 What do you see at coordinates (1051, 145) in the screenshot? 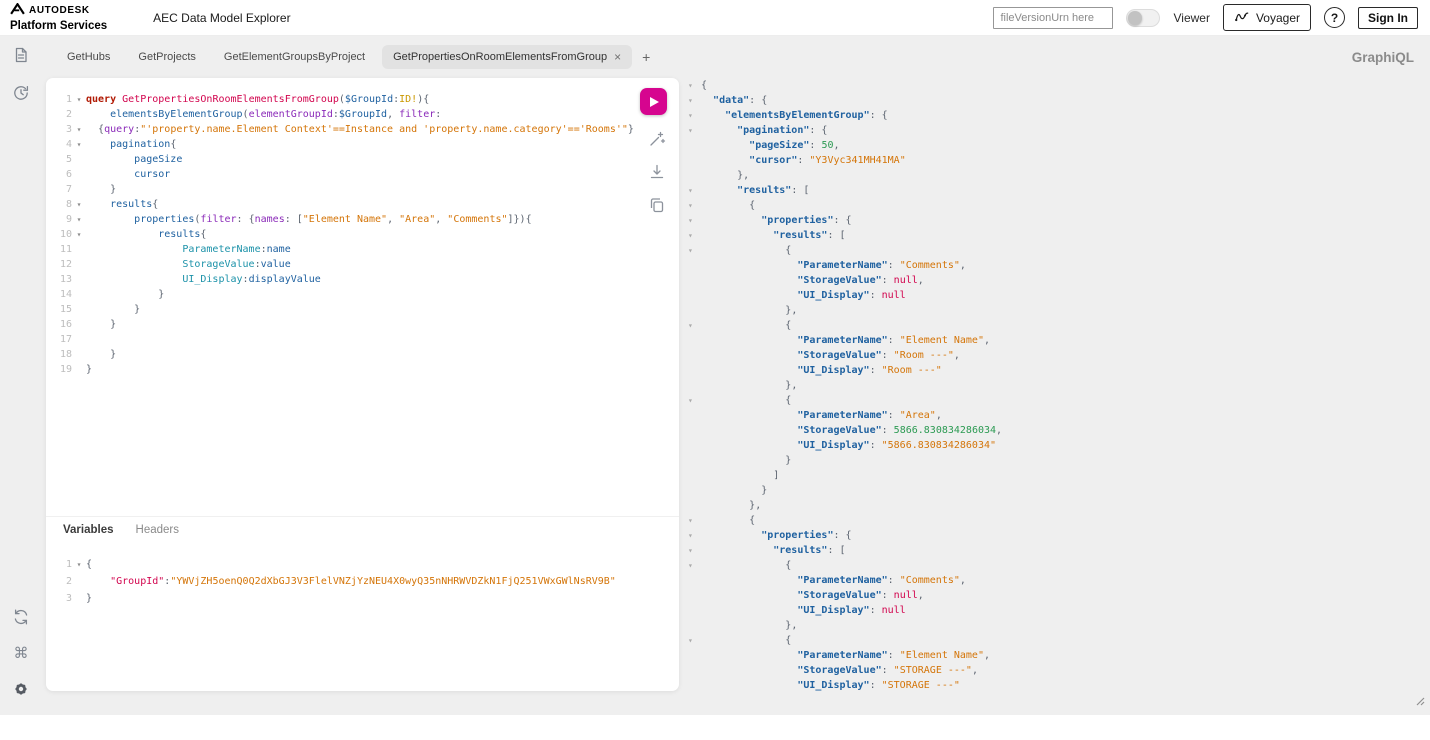
I see `code-line: "pageSize": 50,` at bounding box center [1051, 145].